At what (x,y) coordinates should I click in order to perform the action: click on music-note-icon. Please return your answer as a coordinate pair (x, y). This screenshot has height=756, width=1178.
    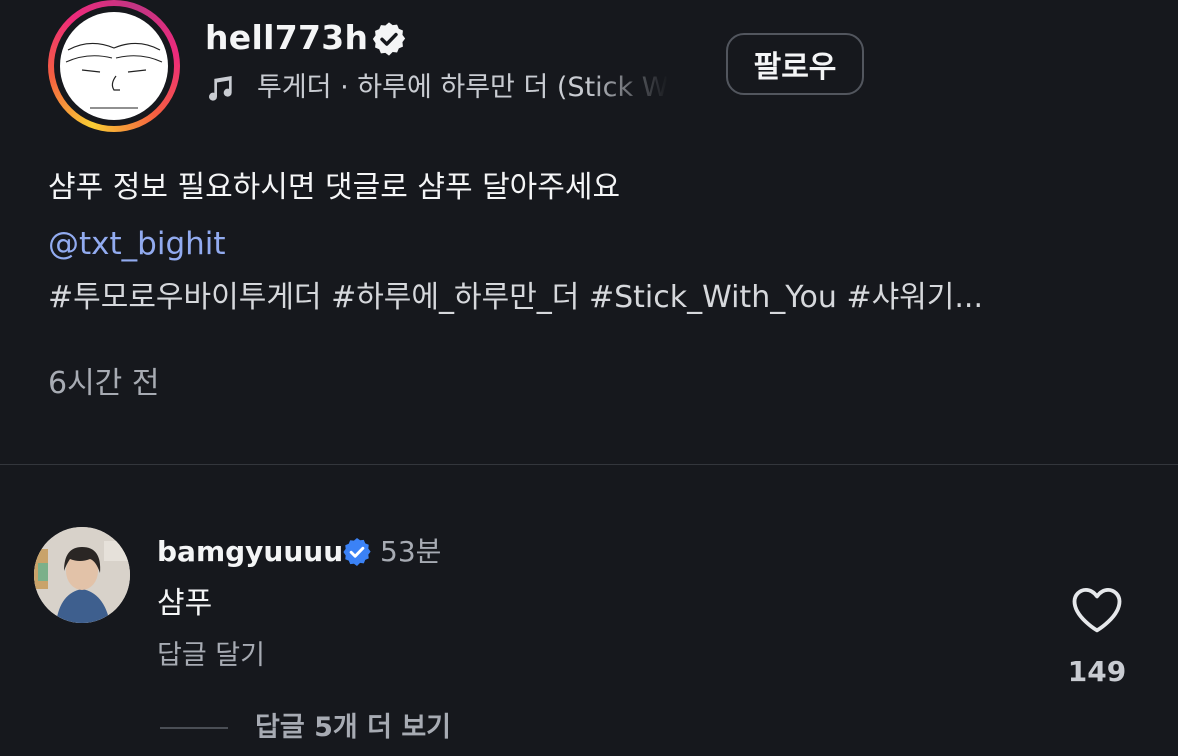
    Looking at the image, I should click on (220, 88).